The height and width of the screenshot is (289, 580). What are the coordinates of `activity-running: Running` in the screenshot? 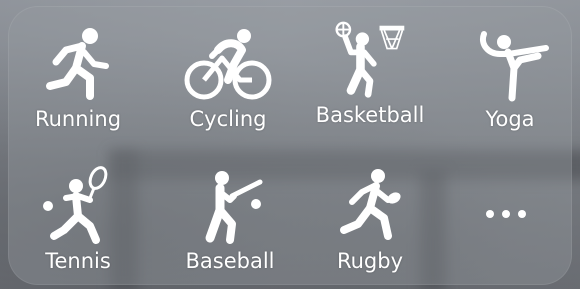 It's located at (78, 78).